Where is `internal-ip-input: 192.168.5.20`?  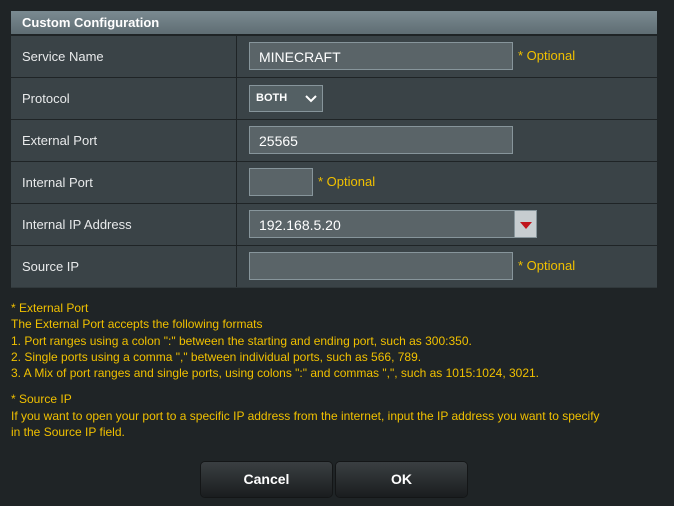
internal-ip-input: 192.168.5.20 is located at coordinates (382, 224).